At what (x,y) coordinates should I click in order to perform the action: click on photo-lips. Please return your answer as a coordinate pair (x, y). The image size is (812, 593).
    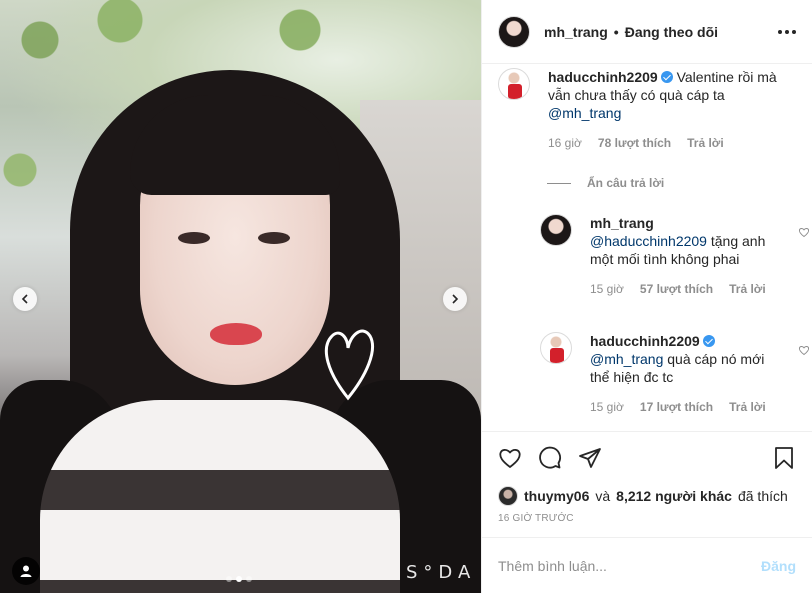
    Looking at the image, I should click on (236, 334).